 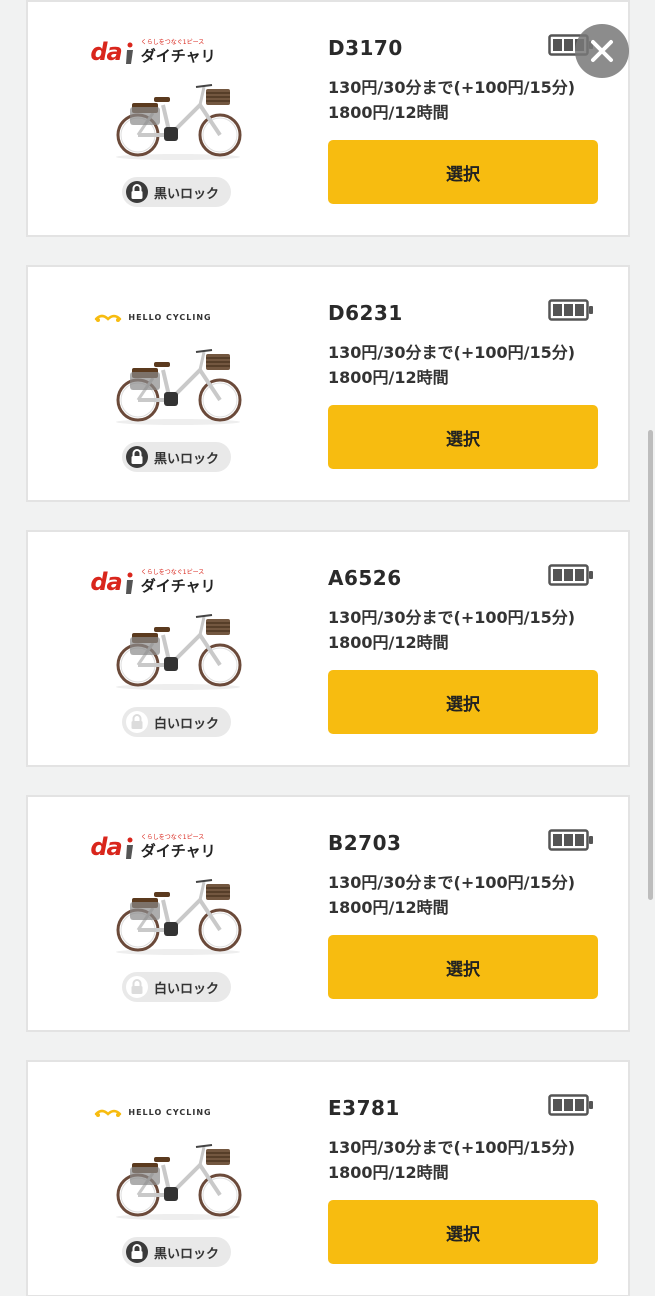 I want to click on bike-id: D3170, so click(x=365, y=48).